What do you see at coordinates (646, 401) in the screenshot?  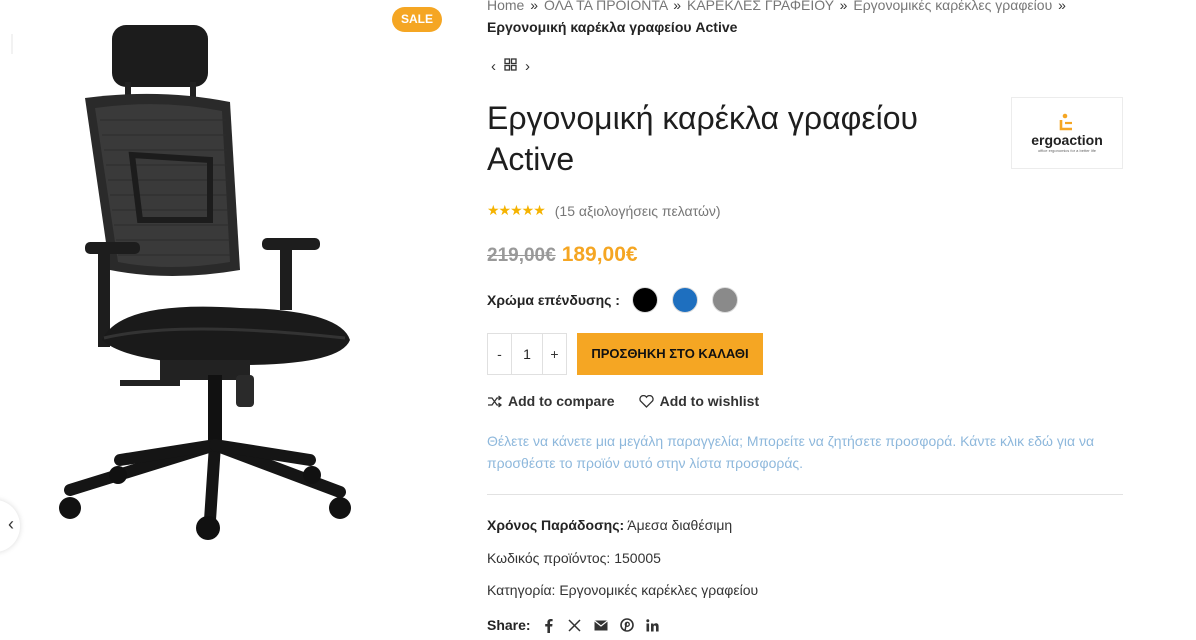 I see `heart-icon` at bounding box center [646, 401].